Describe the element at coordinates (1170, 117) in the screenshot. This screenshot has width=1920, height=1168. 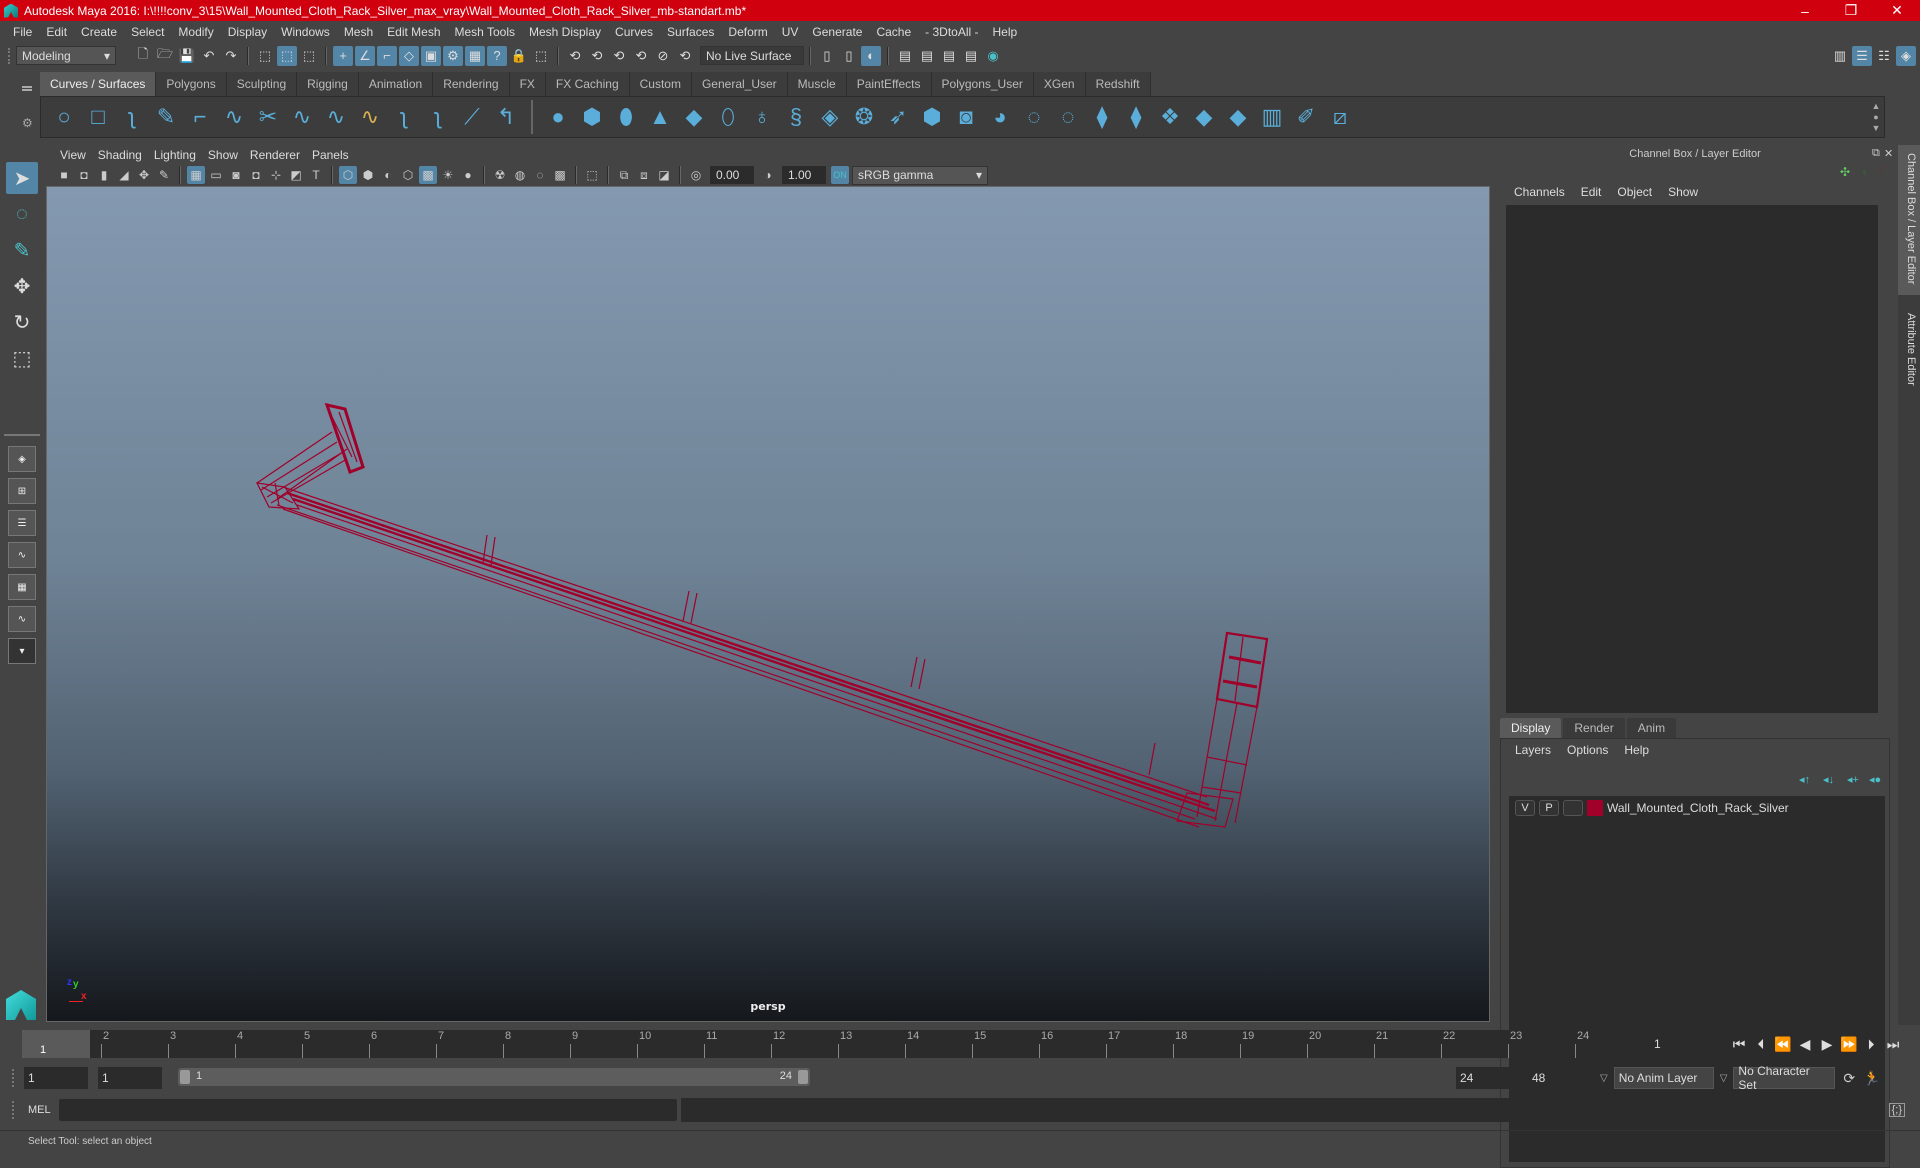
I see `fillet-icon: ❖` at that location.